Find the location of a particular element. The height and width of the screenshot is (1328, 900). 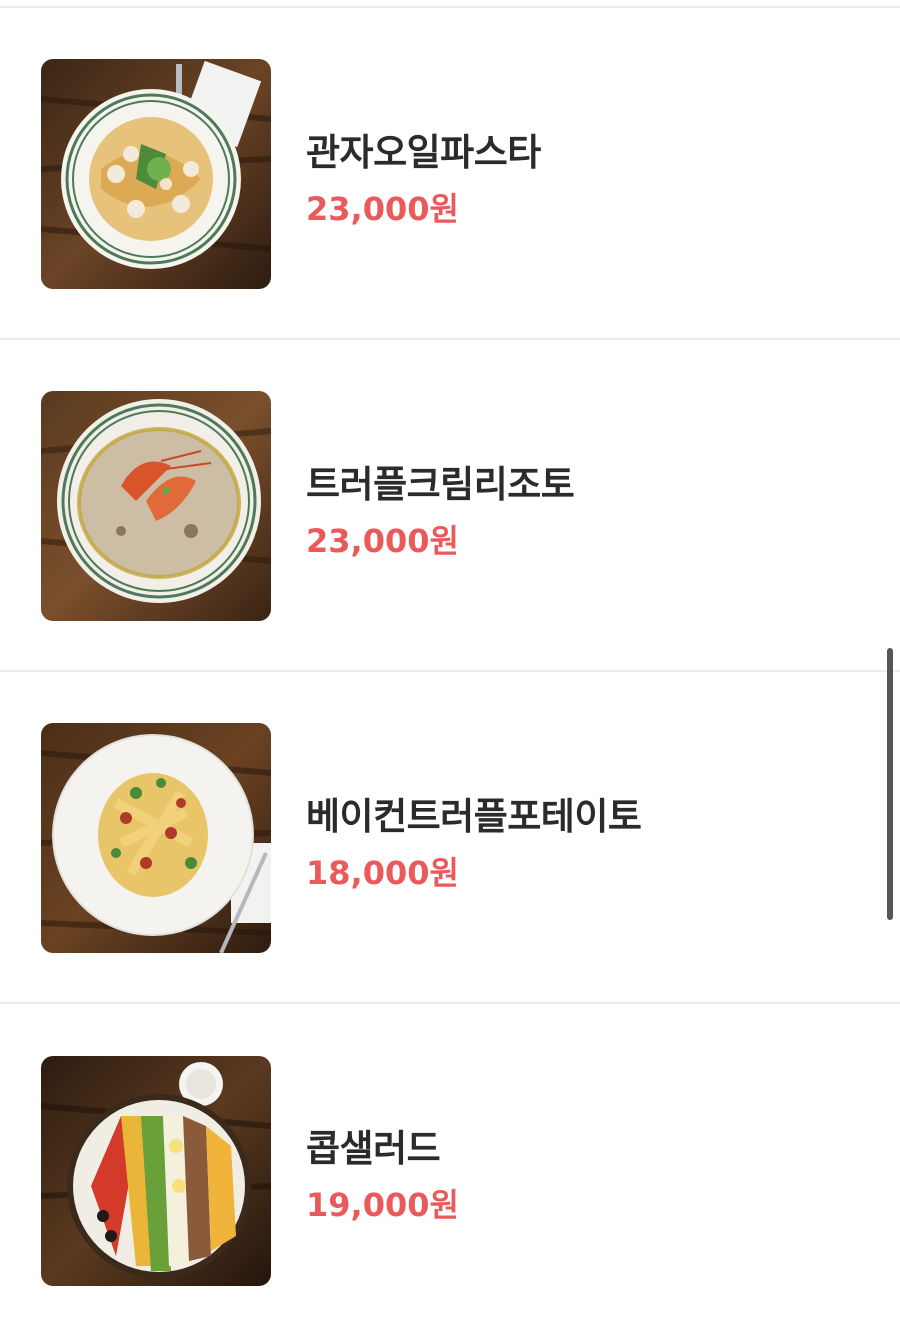

menu-item-name: 관자오일파스타 is located at coordinates (423, 152).